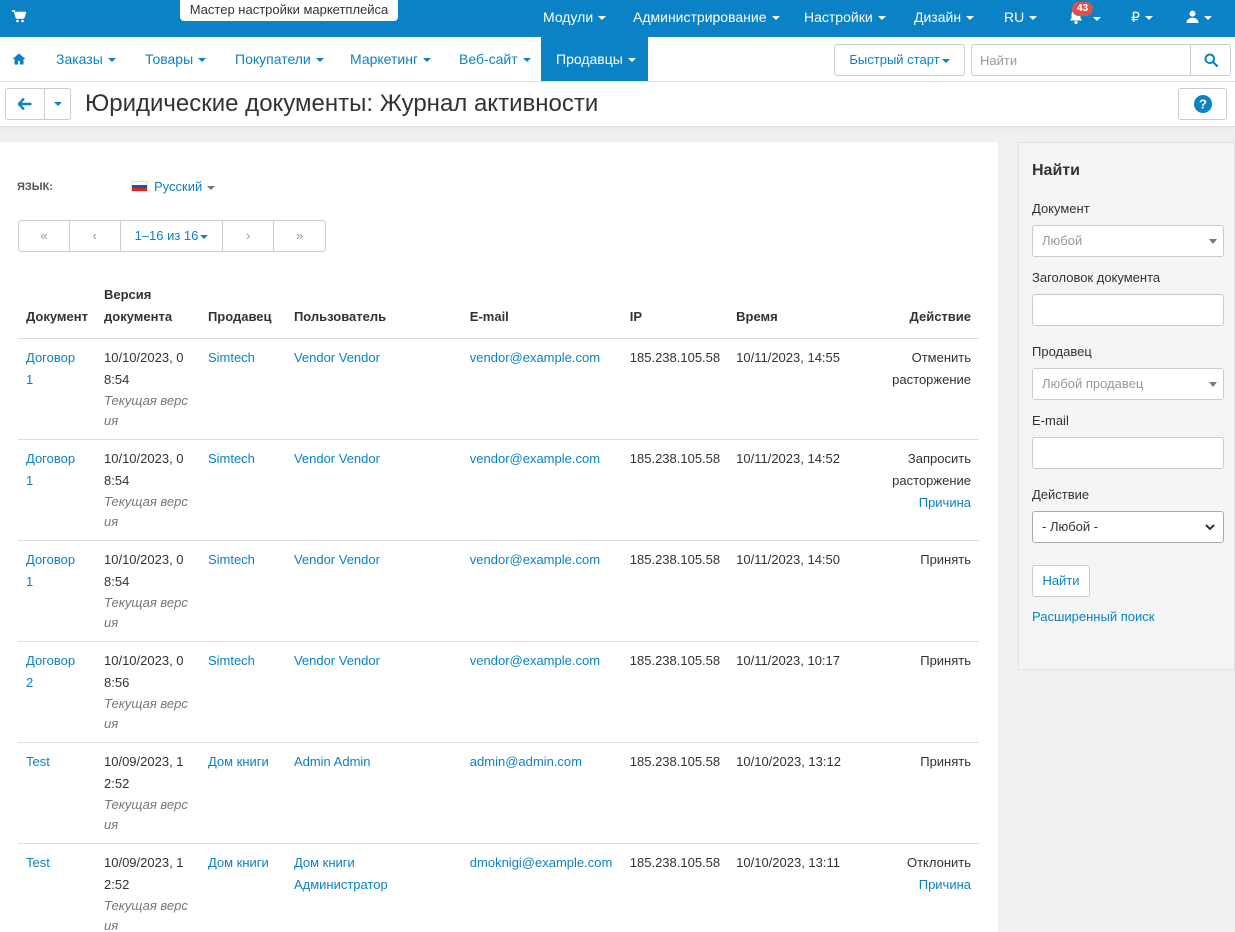 This screenshot has width=1235, height=932. What do you see at coordinates (242, 389) in the screenshot?
I see `vendor-cell: Simtech` at bounding box center [242, 389].